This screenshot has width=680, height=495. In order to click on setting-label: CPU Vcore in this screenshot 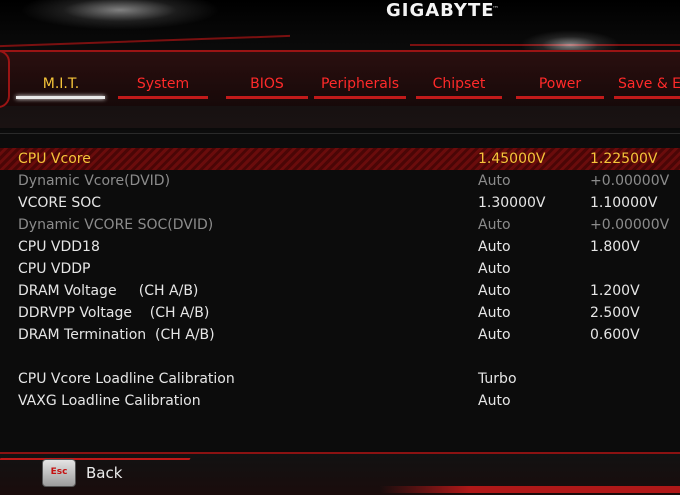, I will do `click(54, 159)`.